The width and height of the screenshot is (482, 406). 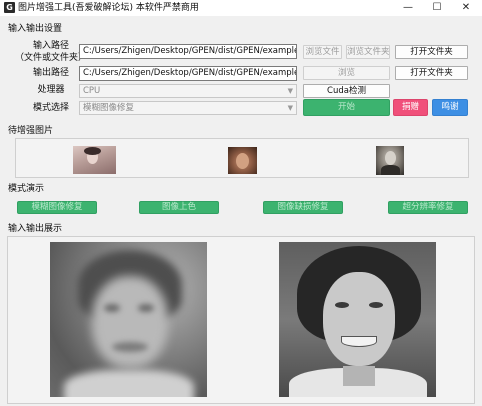 What do you see at coordinates (92, 91) in the screenshot?
I see `processor-select-value: CPU` at bounding box center [92, 91].